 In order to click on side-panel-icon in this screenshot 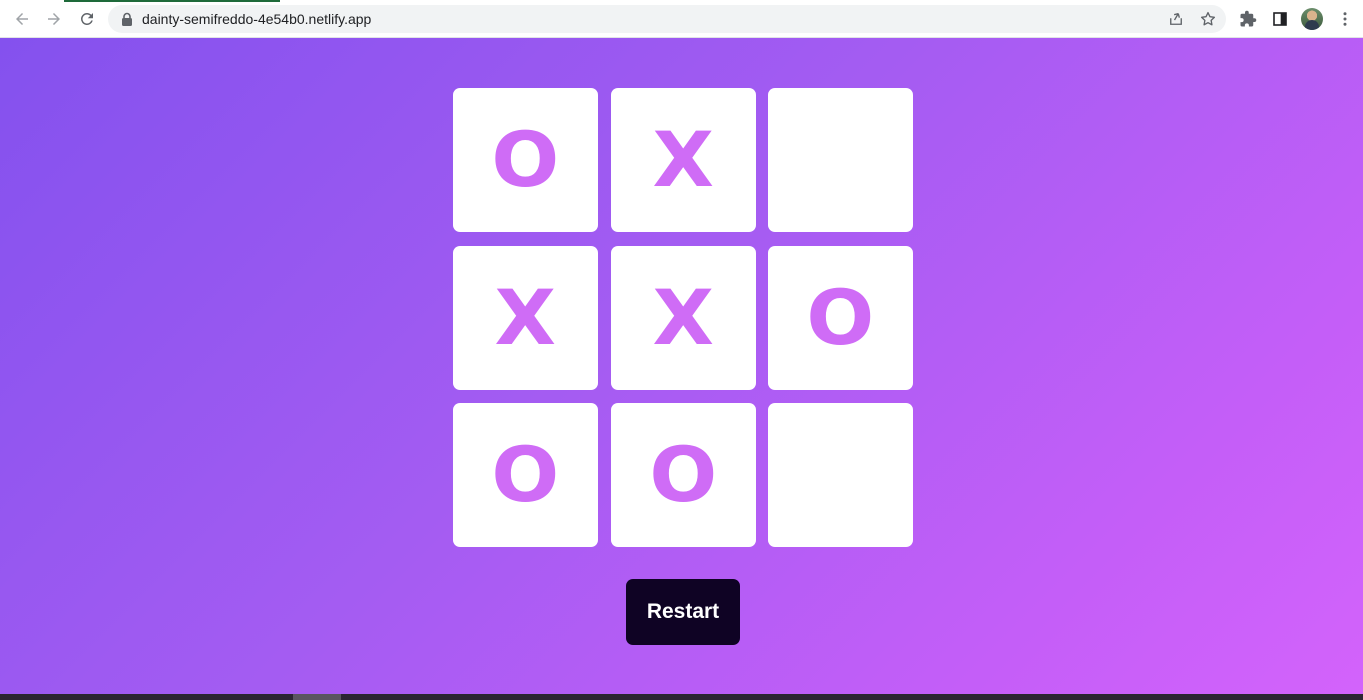, I will do `click(1280, 19)`.